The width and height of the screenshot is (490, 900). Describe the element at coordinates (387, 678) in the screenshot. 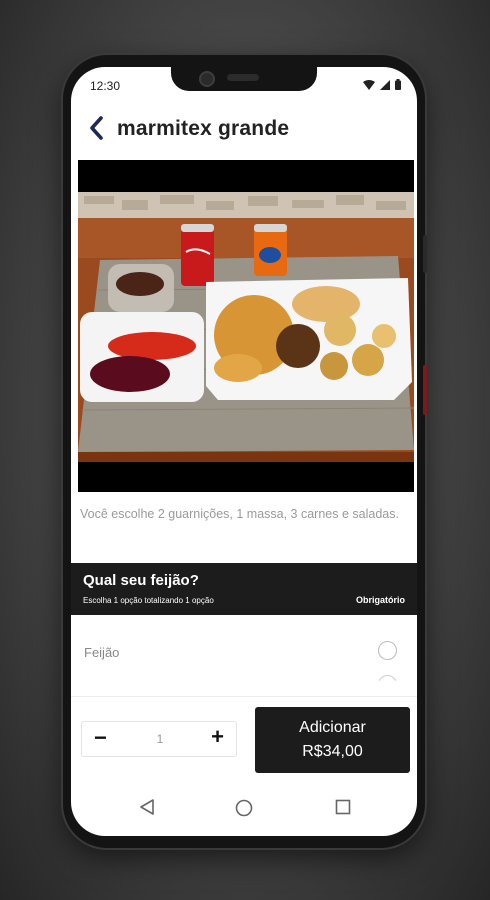

I see `option-radio-partial` at that location.